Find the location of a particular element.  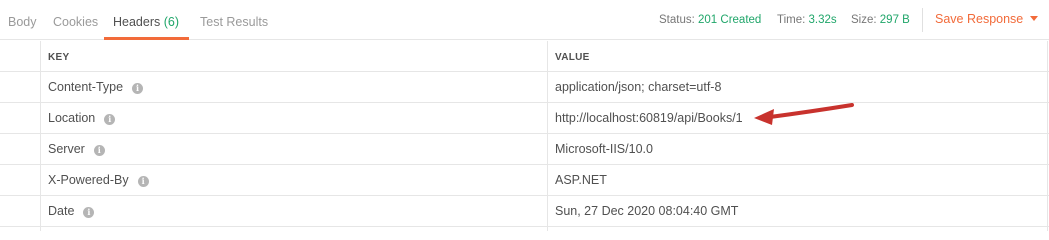

tab-headers: Headers (6) is located at coordinates (146, 22).